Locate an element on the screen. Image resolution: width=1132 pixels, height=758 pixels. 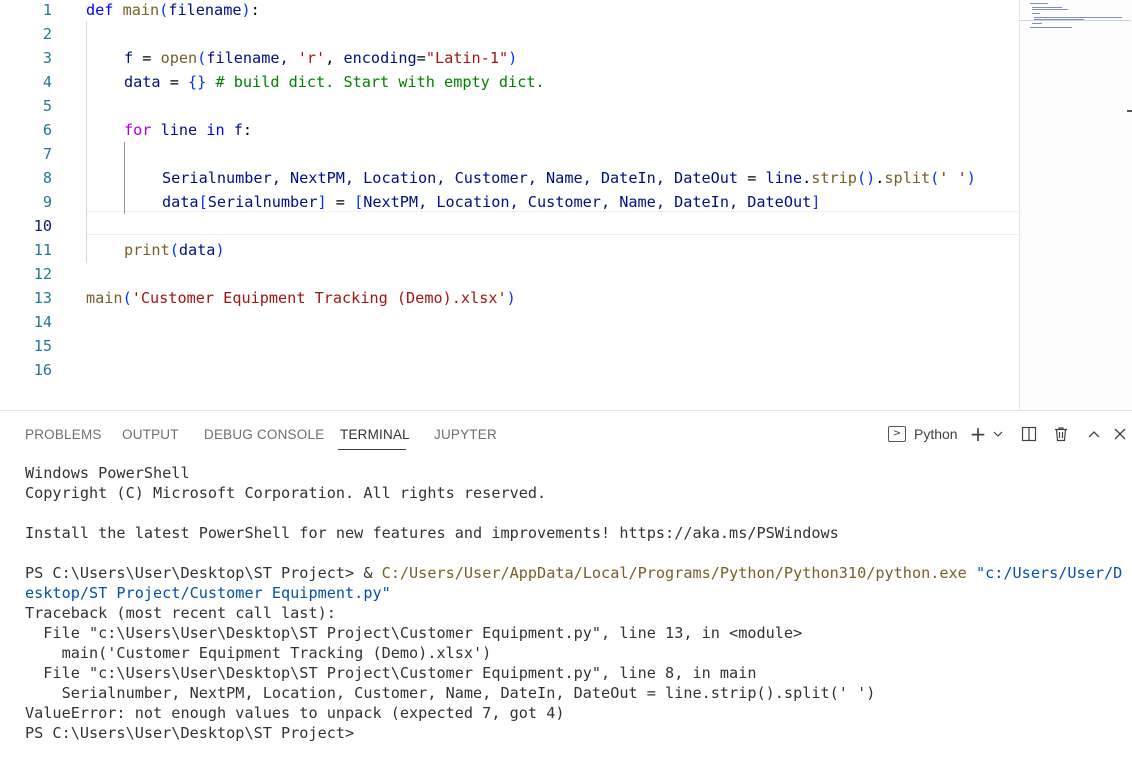
tab-jupyter: JUPYTER is located at coordinates (465, 434).